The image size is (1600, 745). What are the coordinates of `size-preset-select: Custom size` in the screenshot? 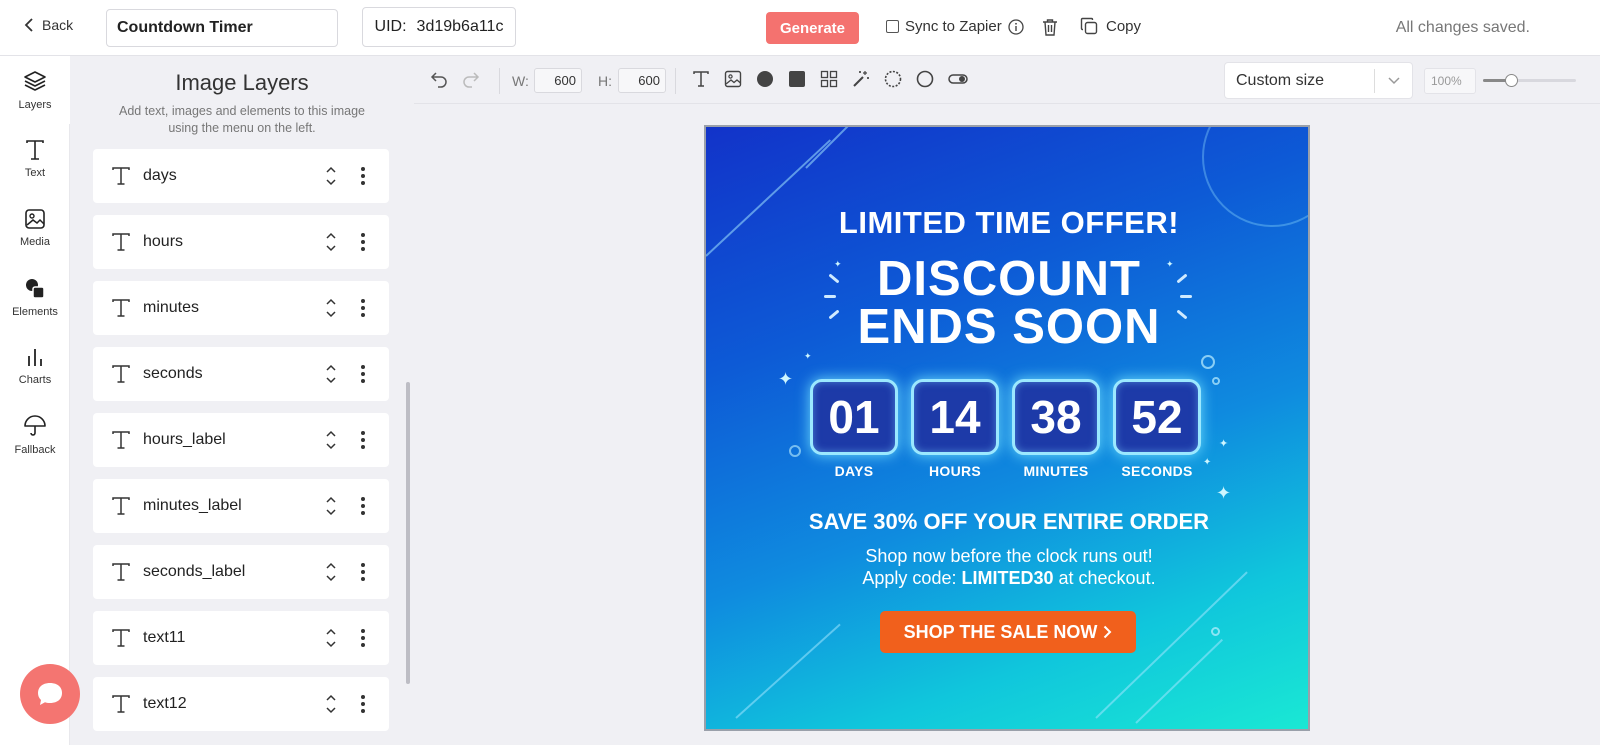 It's located at (1318, 80).